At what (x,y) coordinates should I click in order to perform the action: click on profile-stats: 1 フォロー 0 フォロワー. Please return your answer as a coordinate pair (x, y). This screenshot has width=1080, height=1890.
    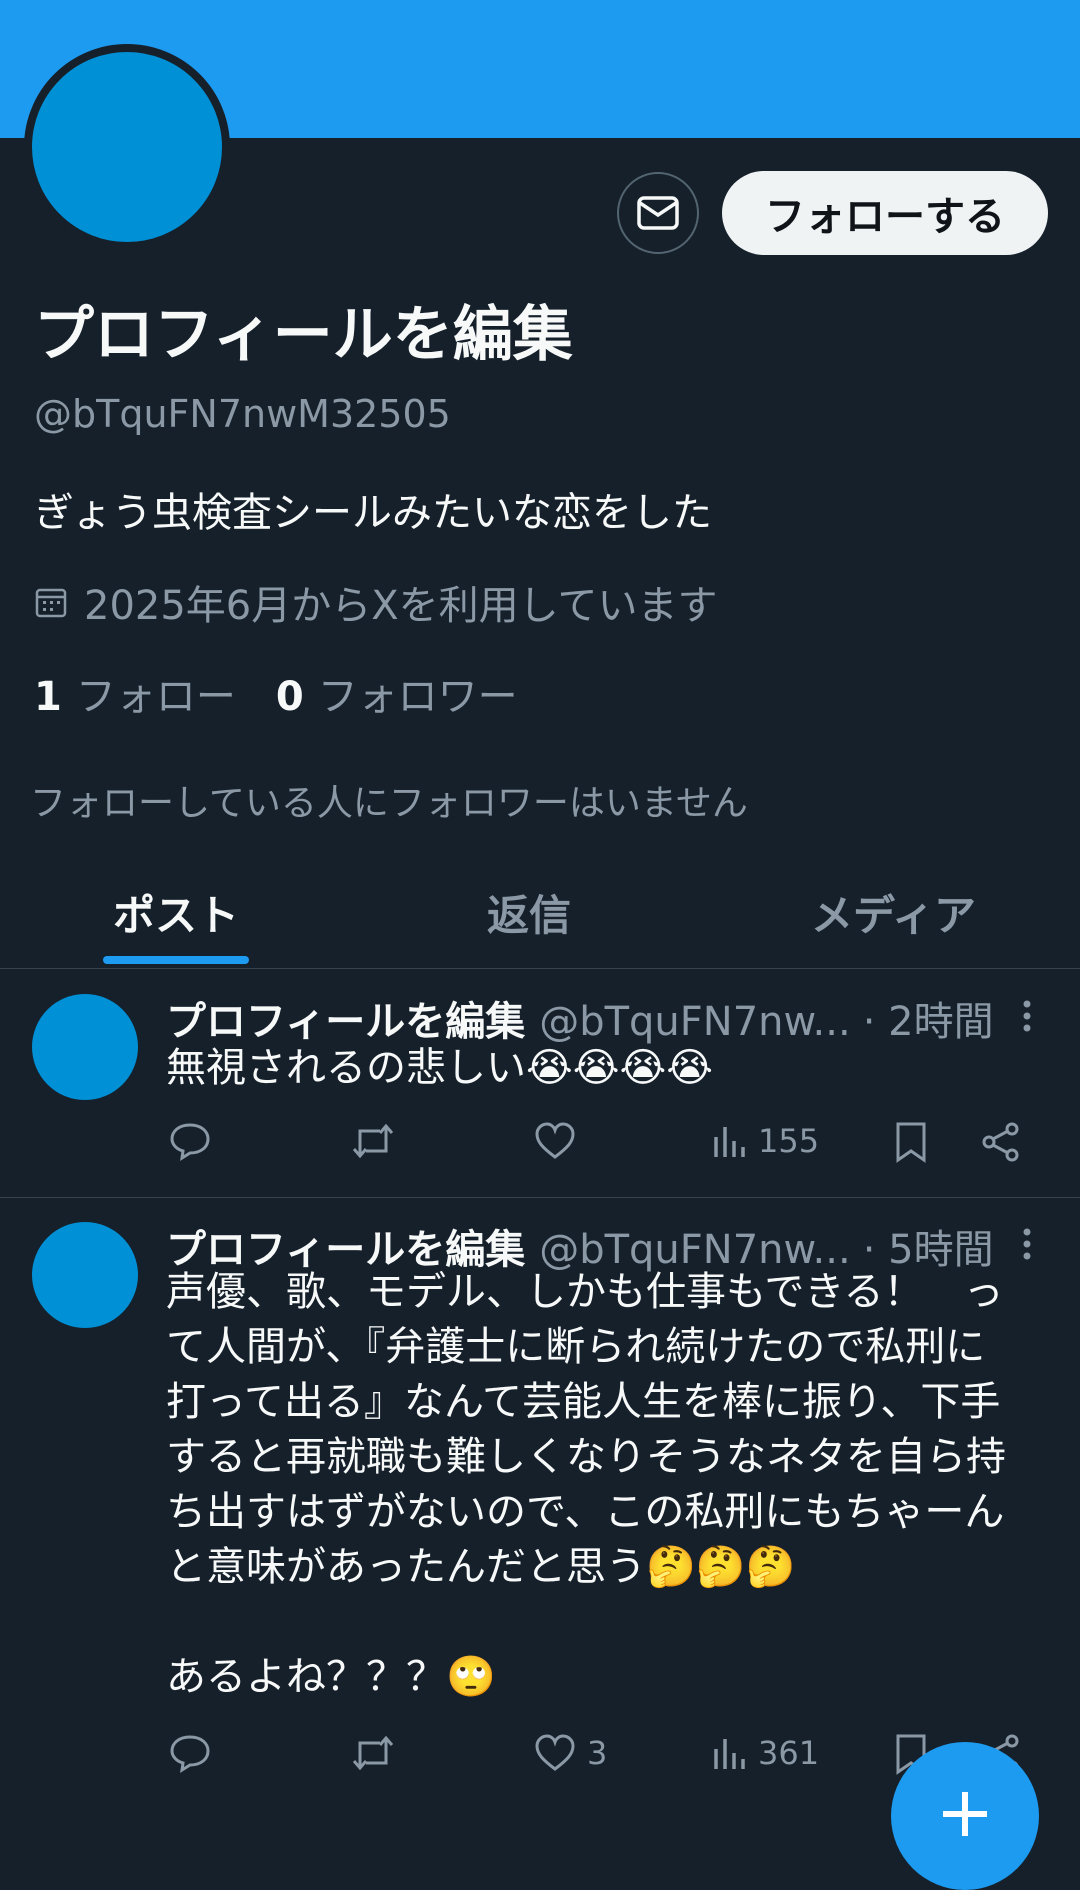
    Looking at the image, I should click on (276, 693).